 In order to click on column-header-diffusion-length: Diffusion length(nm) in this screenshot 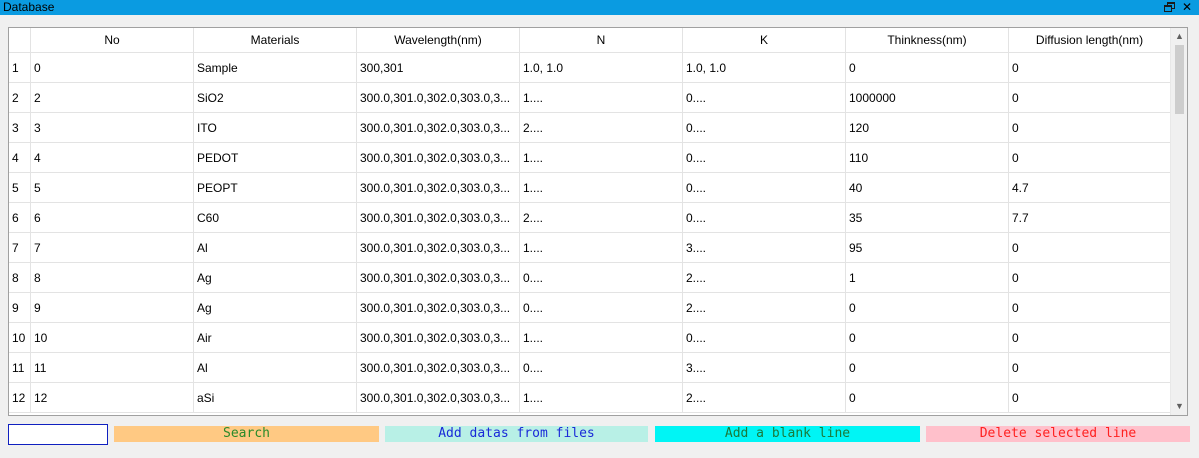, I will do `click(1090, 40)`.